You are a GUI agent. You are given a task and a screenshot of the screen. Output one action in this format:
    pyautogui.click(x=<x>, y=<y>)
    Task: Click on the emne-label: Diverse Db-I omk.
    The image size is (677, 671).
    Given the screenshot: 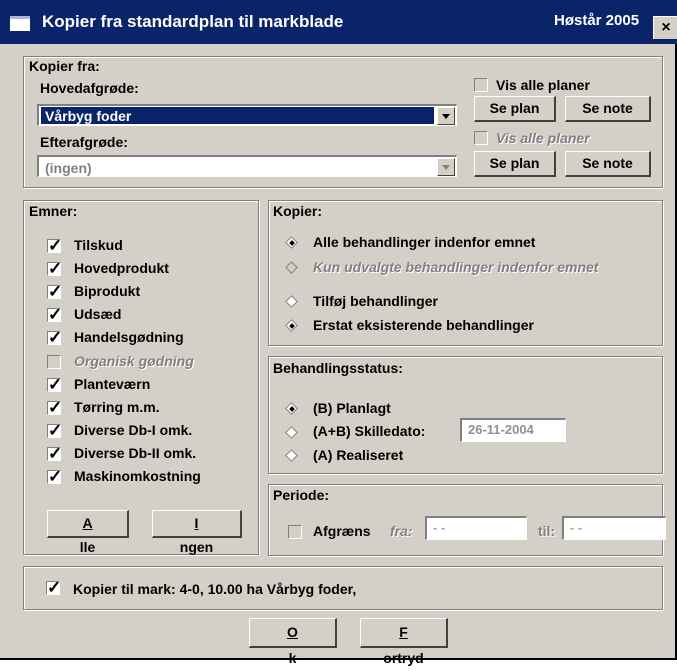 What is the action you would take?
    pyautogui.click(x=133, y=430)
    